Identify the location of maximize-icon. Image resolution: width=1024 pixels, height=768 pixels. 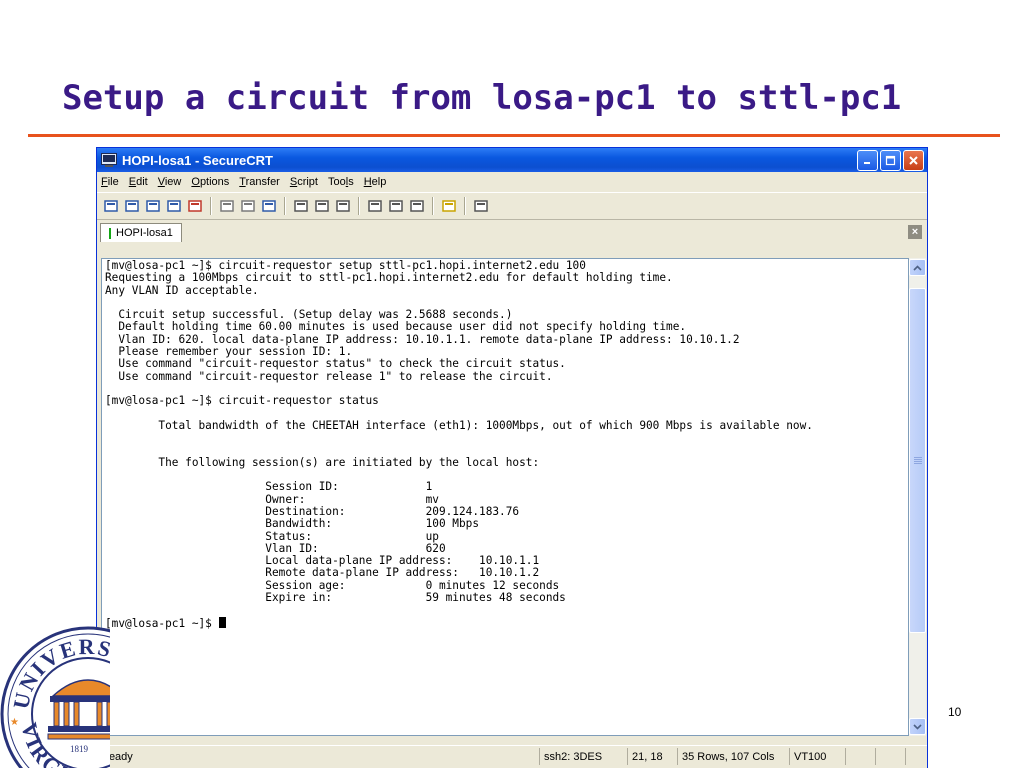
(890, 160).